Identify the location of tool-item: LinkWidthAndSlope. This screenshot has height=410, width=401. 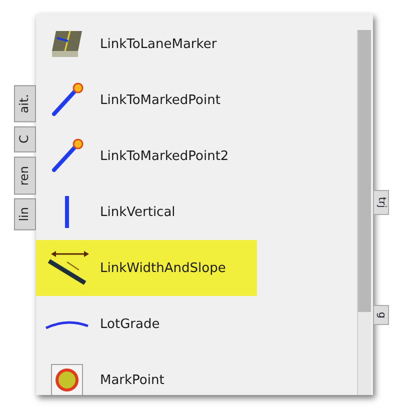
(146, 268).